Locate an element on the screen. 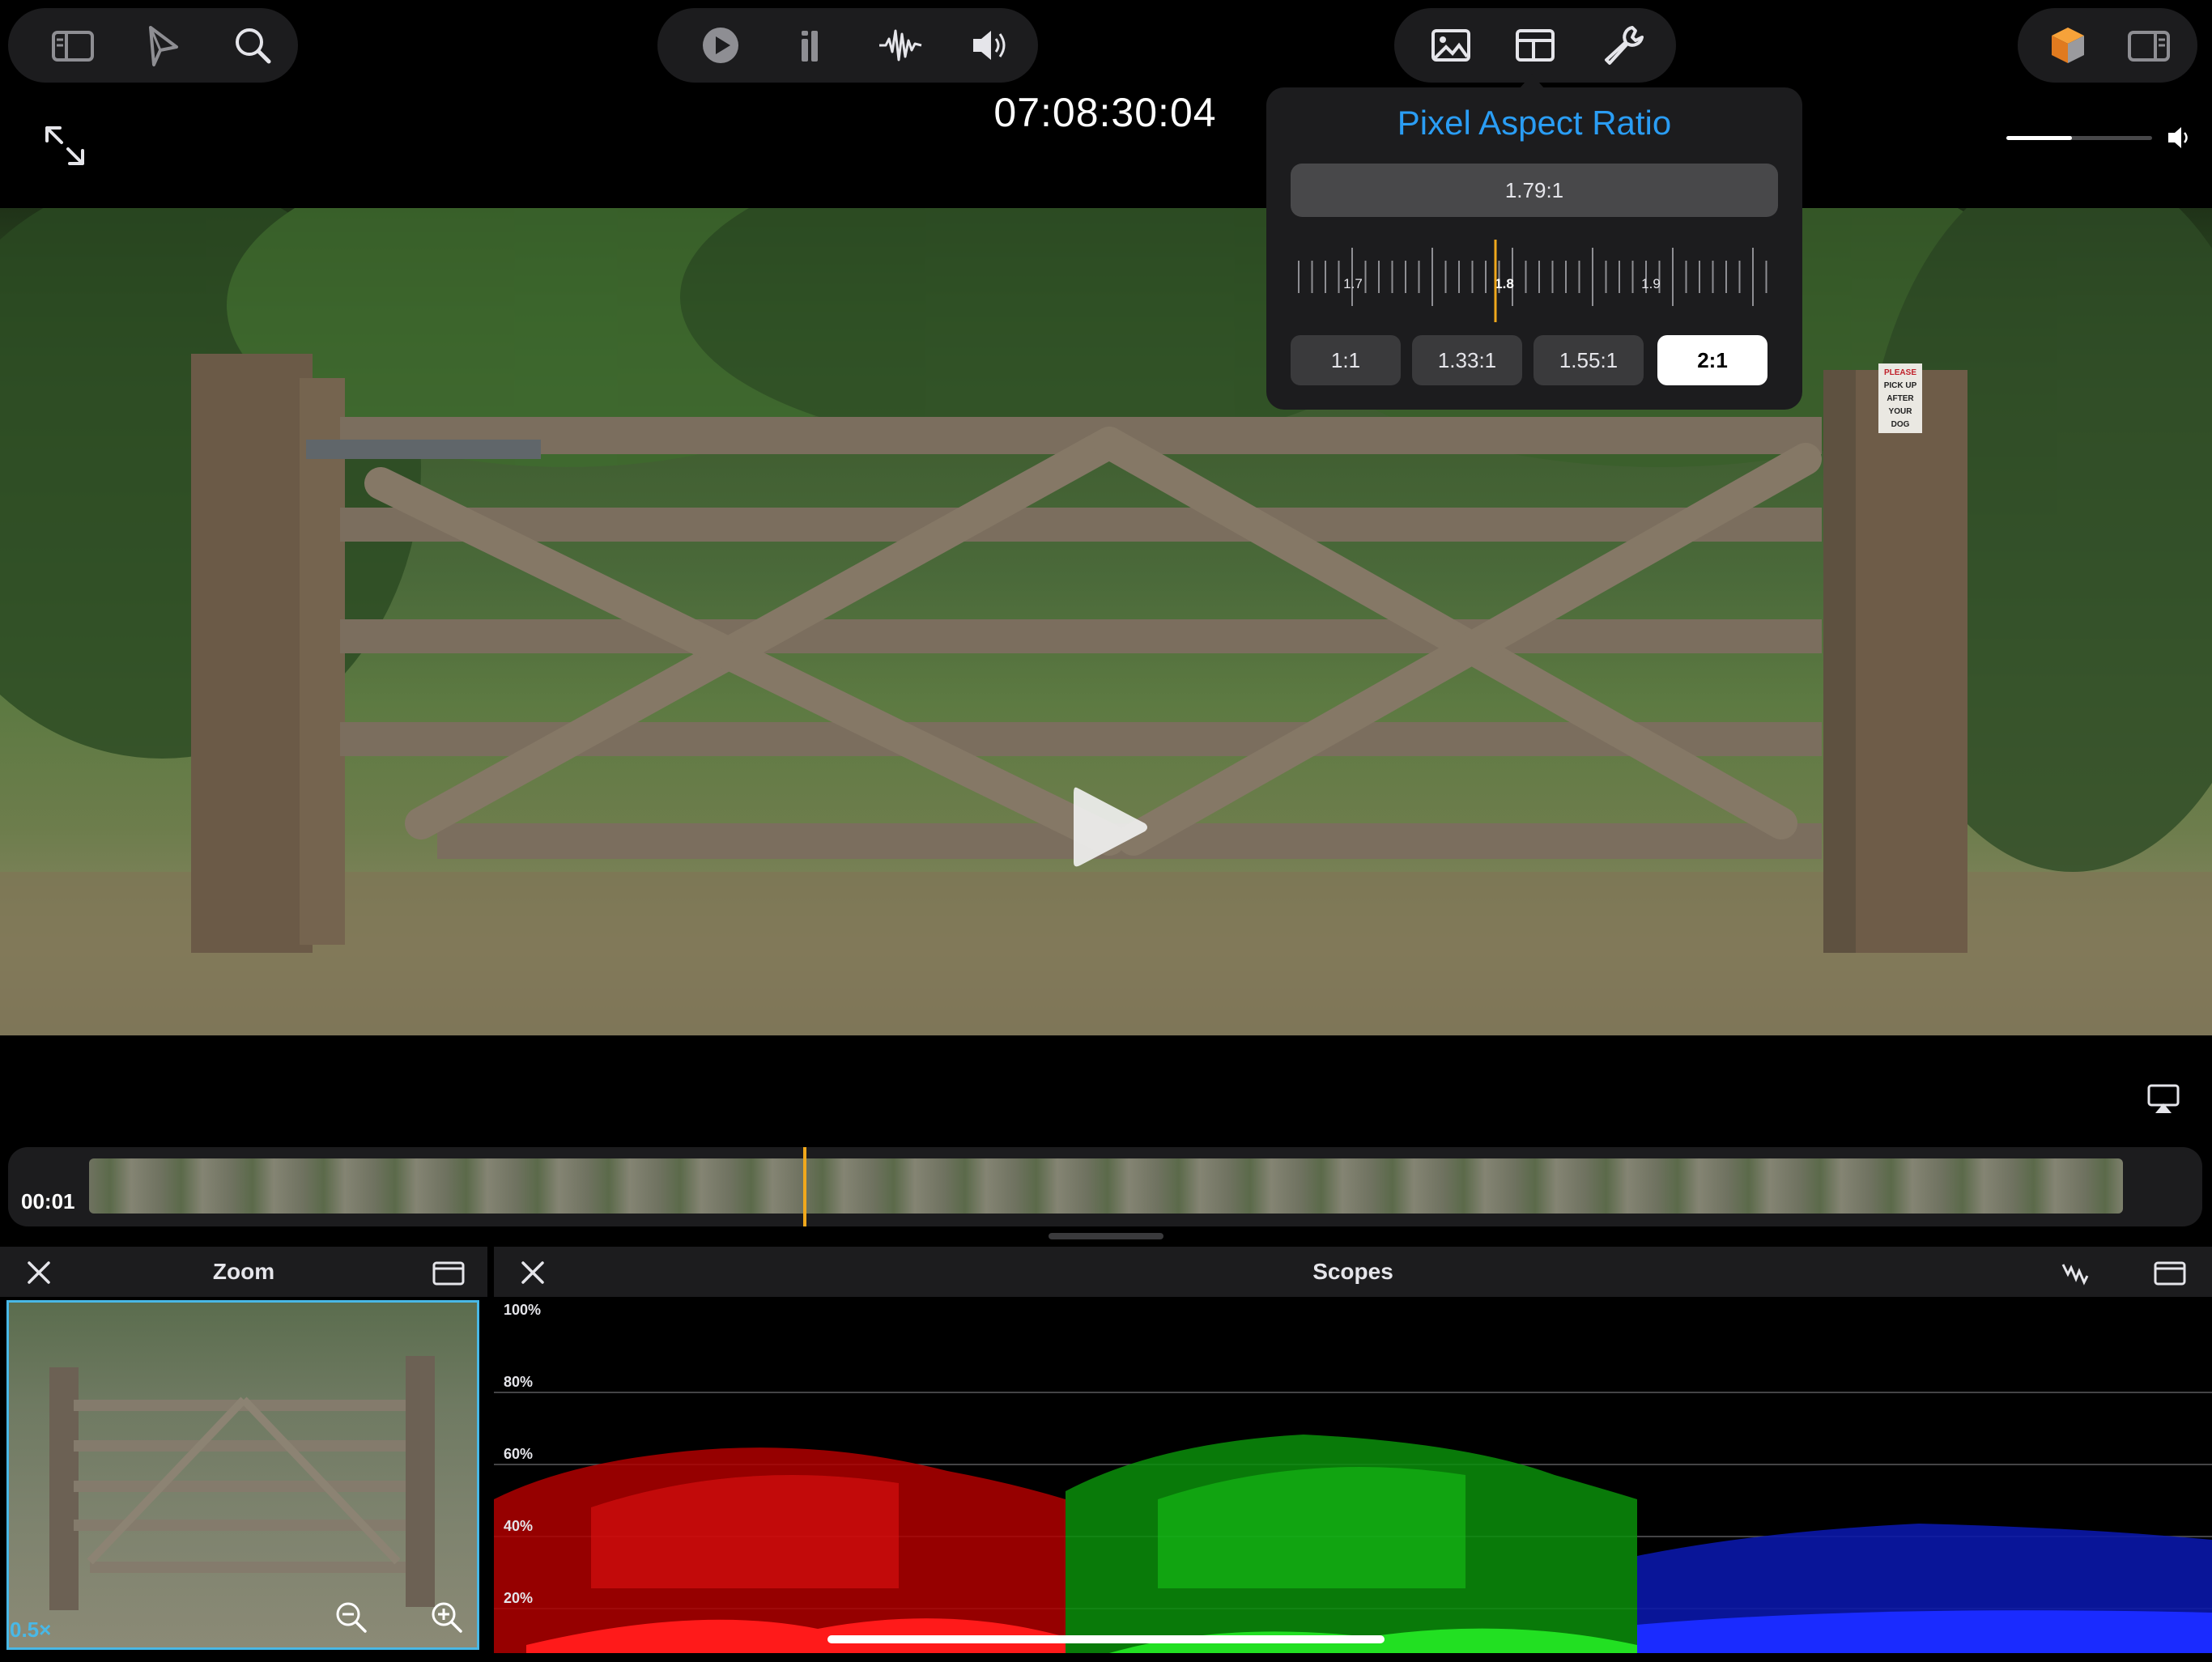  search-button is located at coordinates (253, 45).